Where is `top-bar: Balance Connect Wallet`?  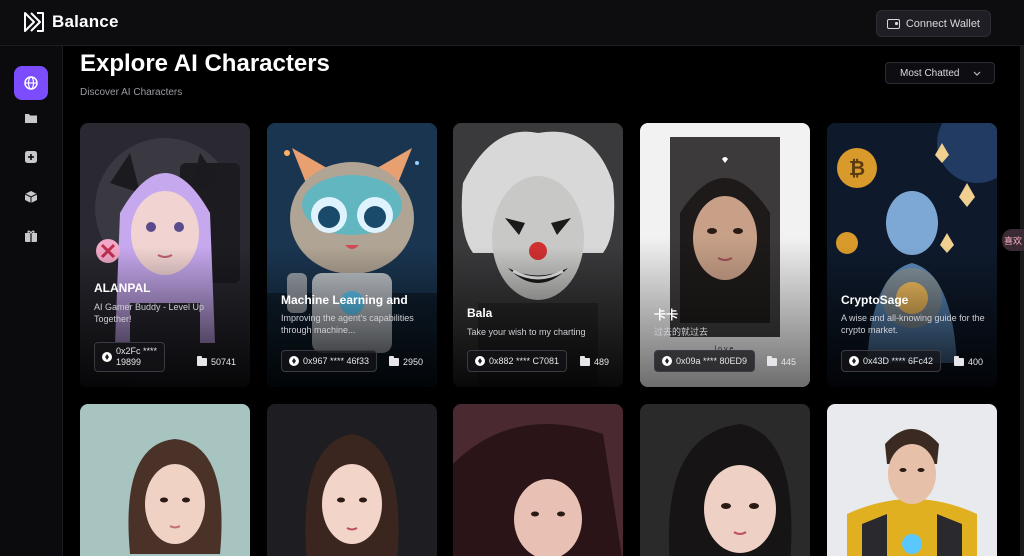 top-bar: Balance Connect Wallet is located at coordinates (512, 23).